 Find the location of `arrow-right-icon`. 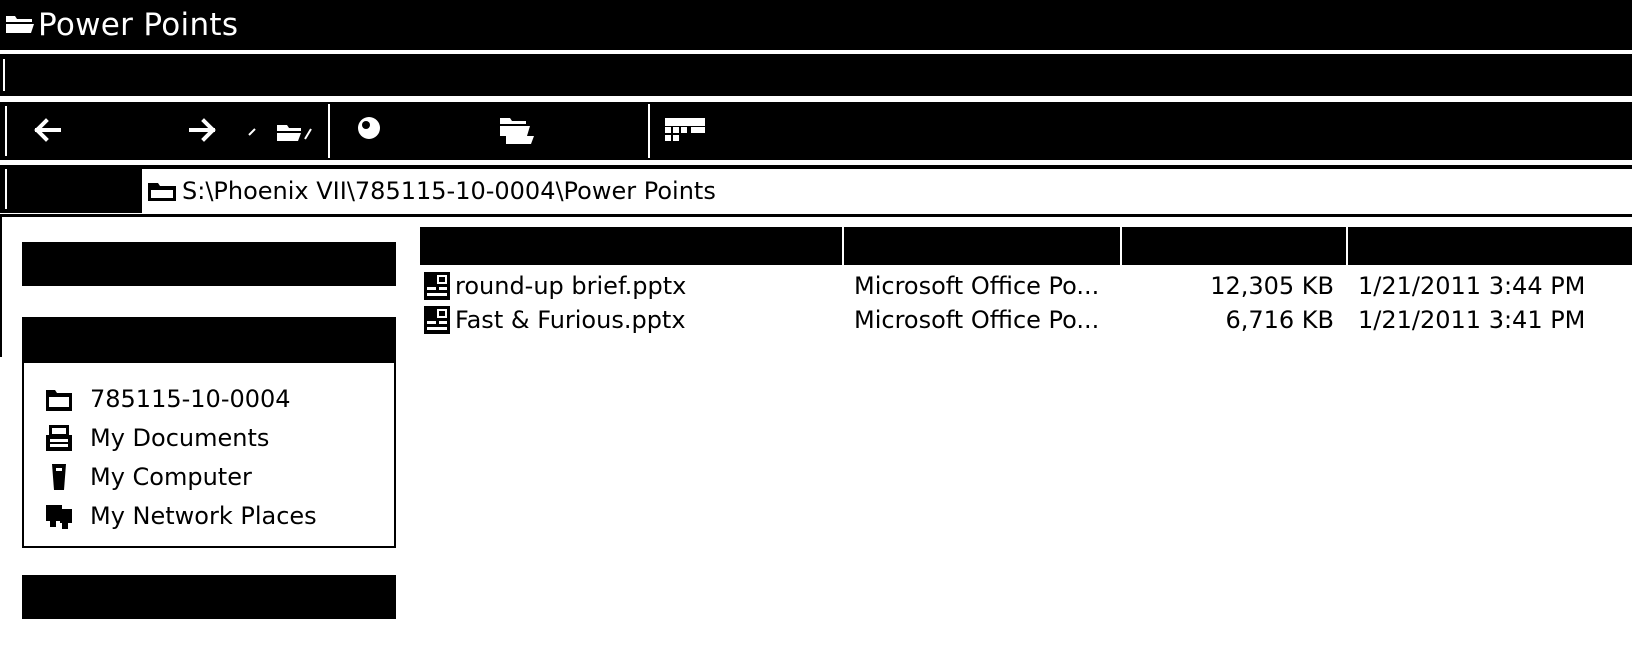

arrow-right-icon is located at coordinates (202, 130).